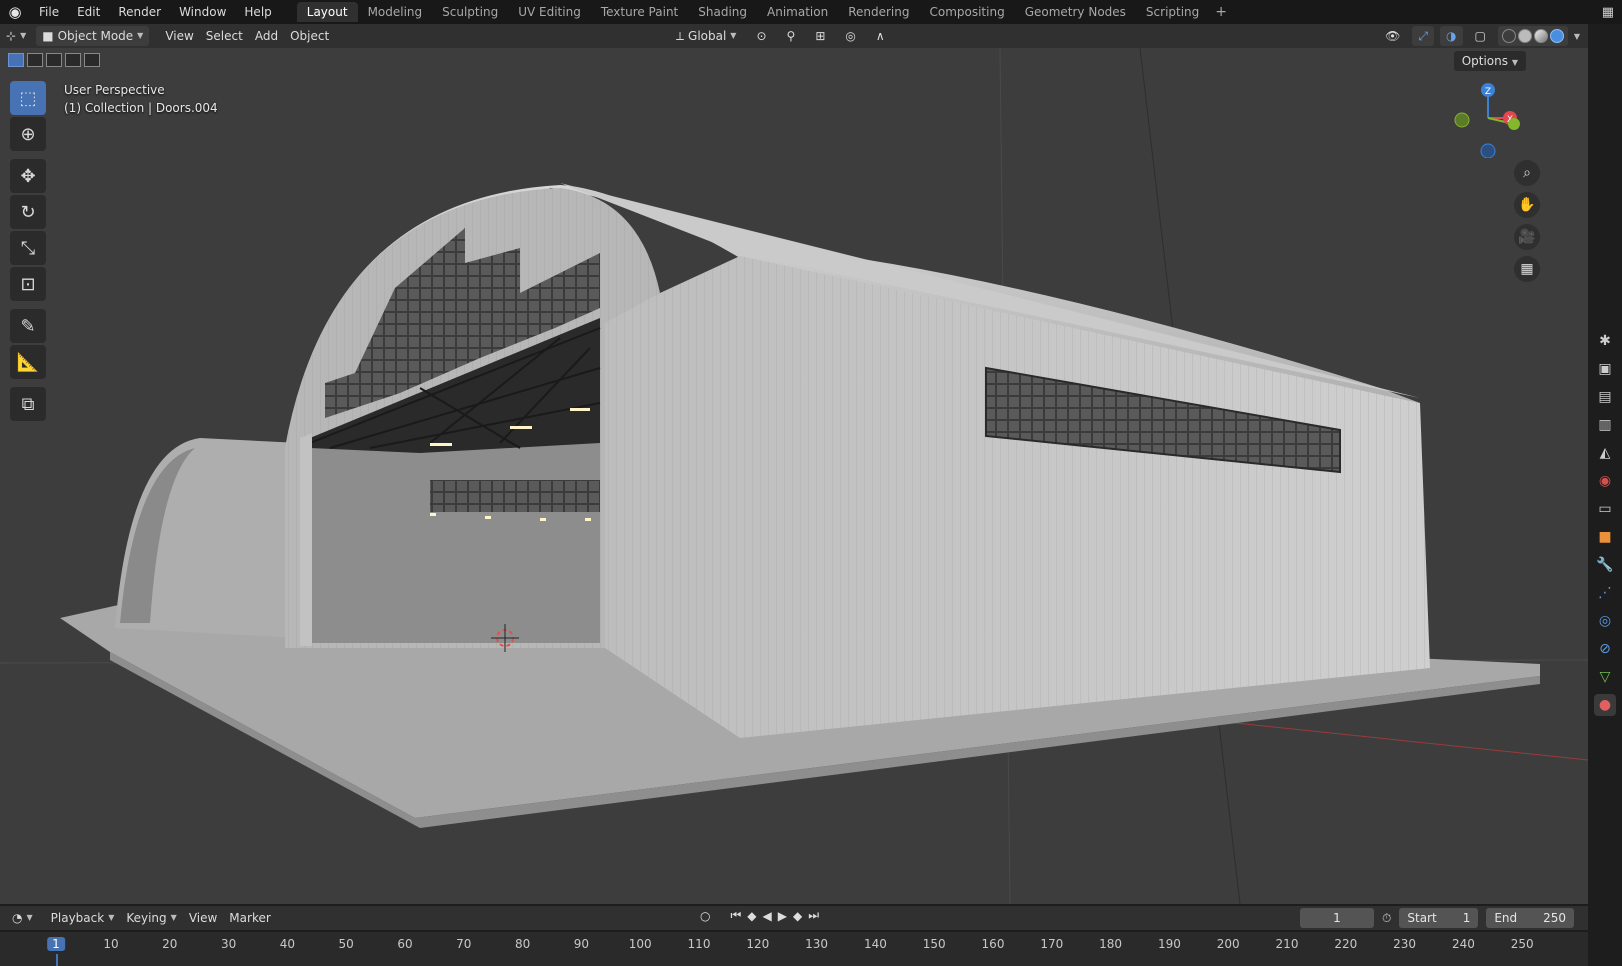  I want to click on add-cube-icon: ⧉, so click(28, 404).